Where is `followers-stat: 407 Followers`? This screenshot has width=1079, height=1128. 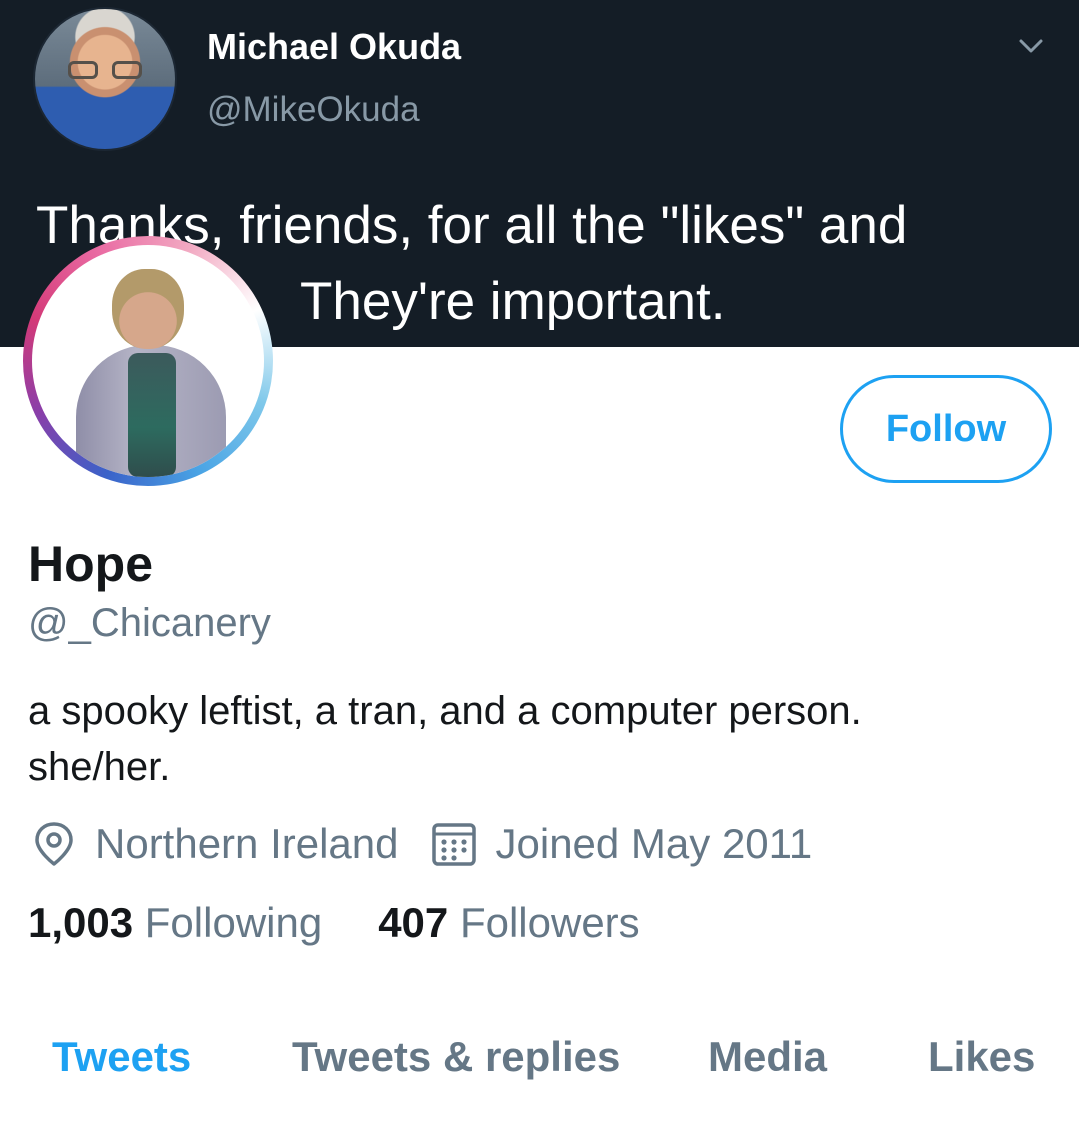 followers-stat: 407 Followers is located at coordinates (508, 923).